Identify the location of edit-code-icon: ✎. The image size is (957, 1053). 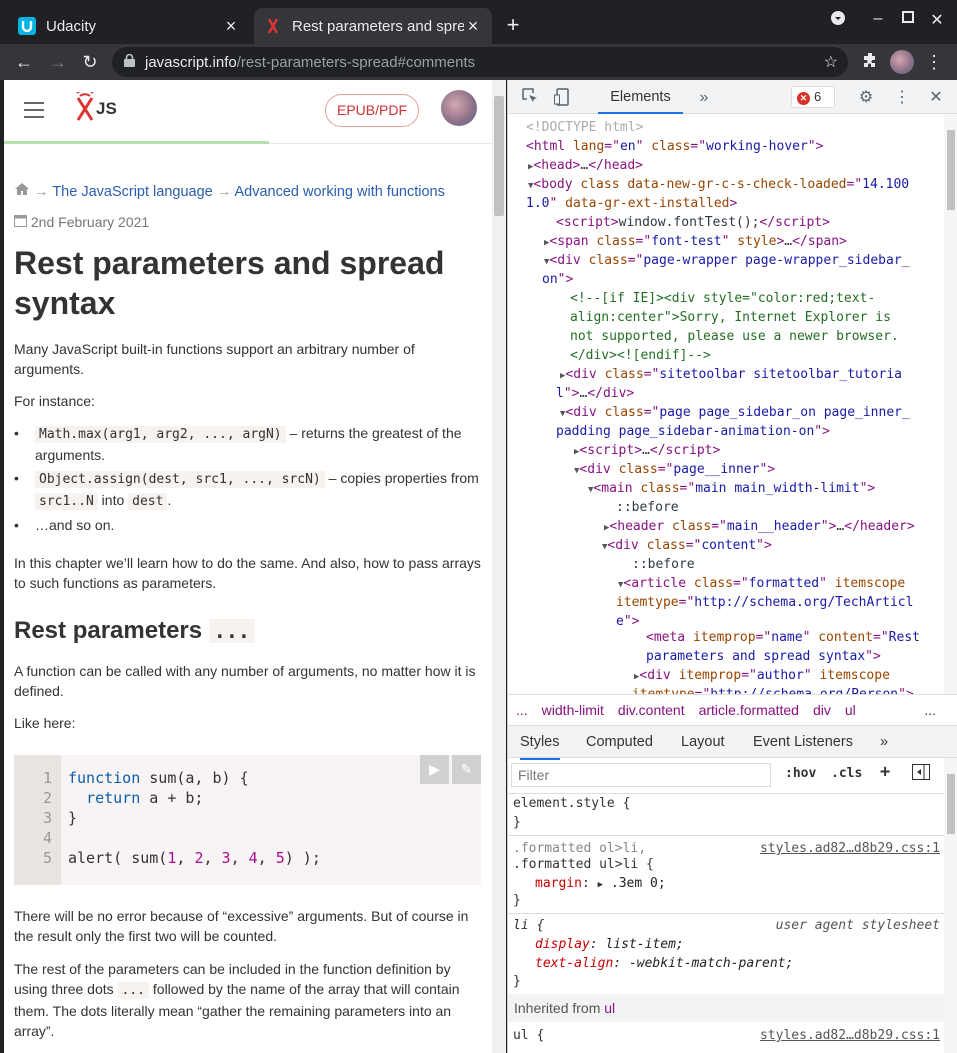
(466, 769).